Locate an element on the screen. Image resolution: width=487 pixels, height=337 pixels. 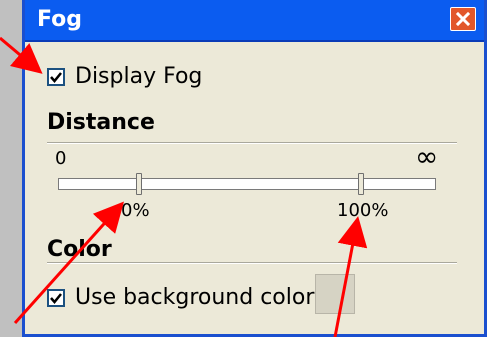
arrow-to-far-value is located at coordinates (350, 276).